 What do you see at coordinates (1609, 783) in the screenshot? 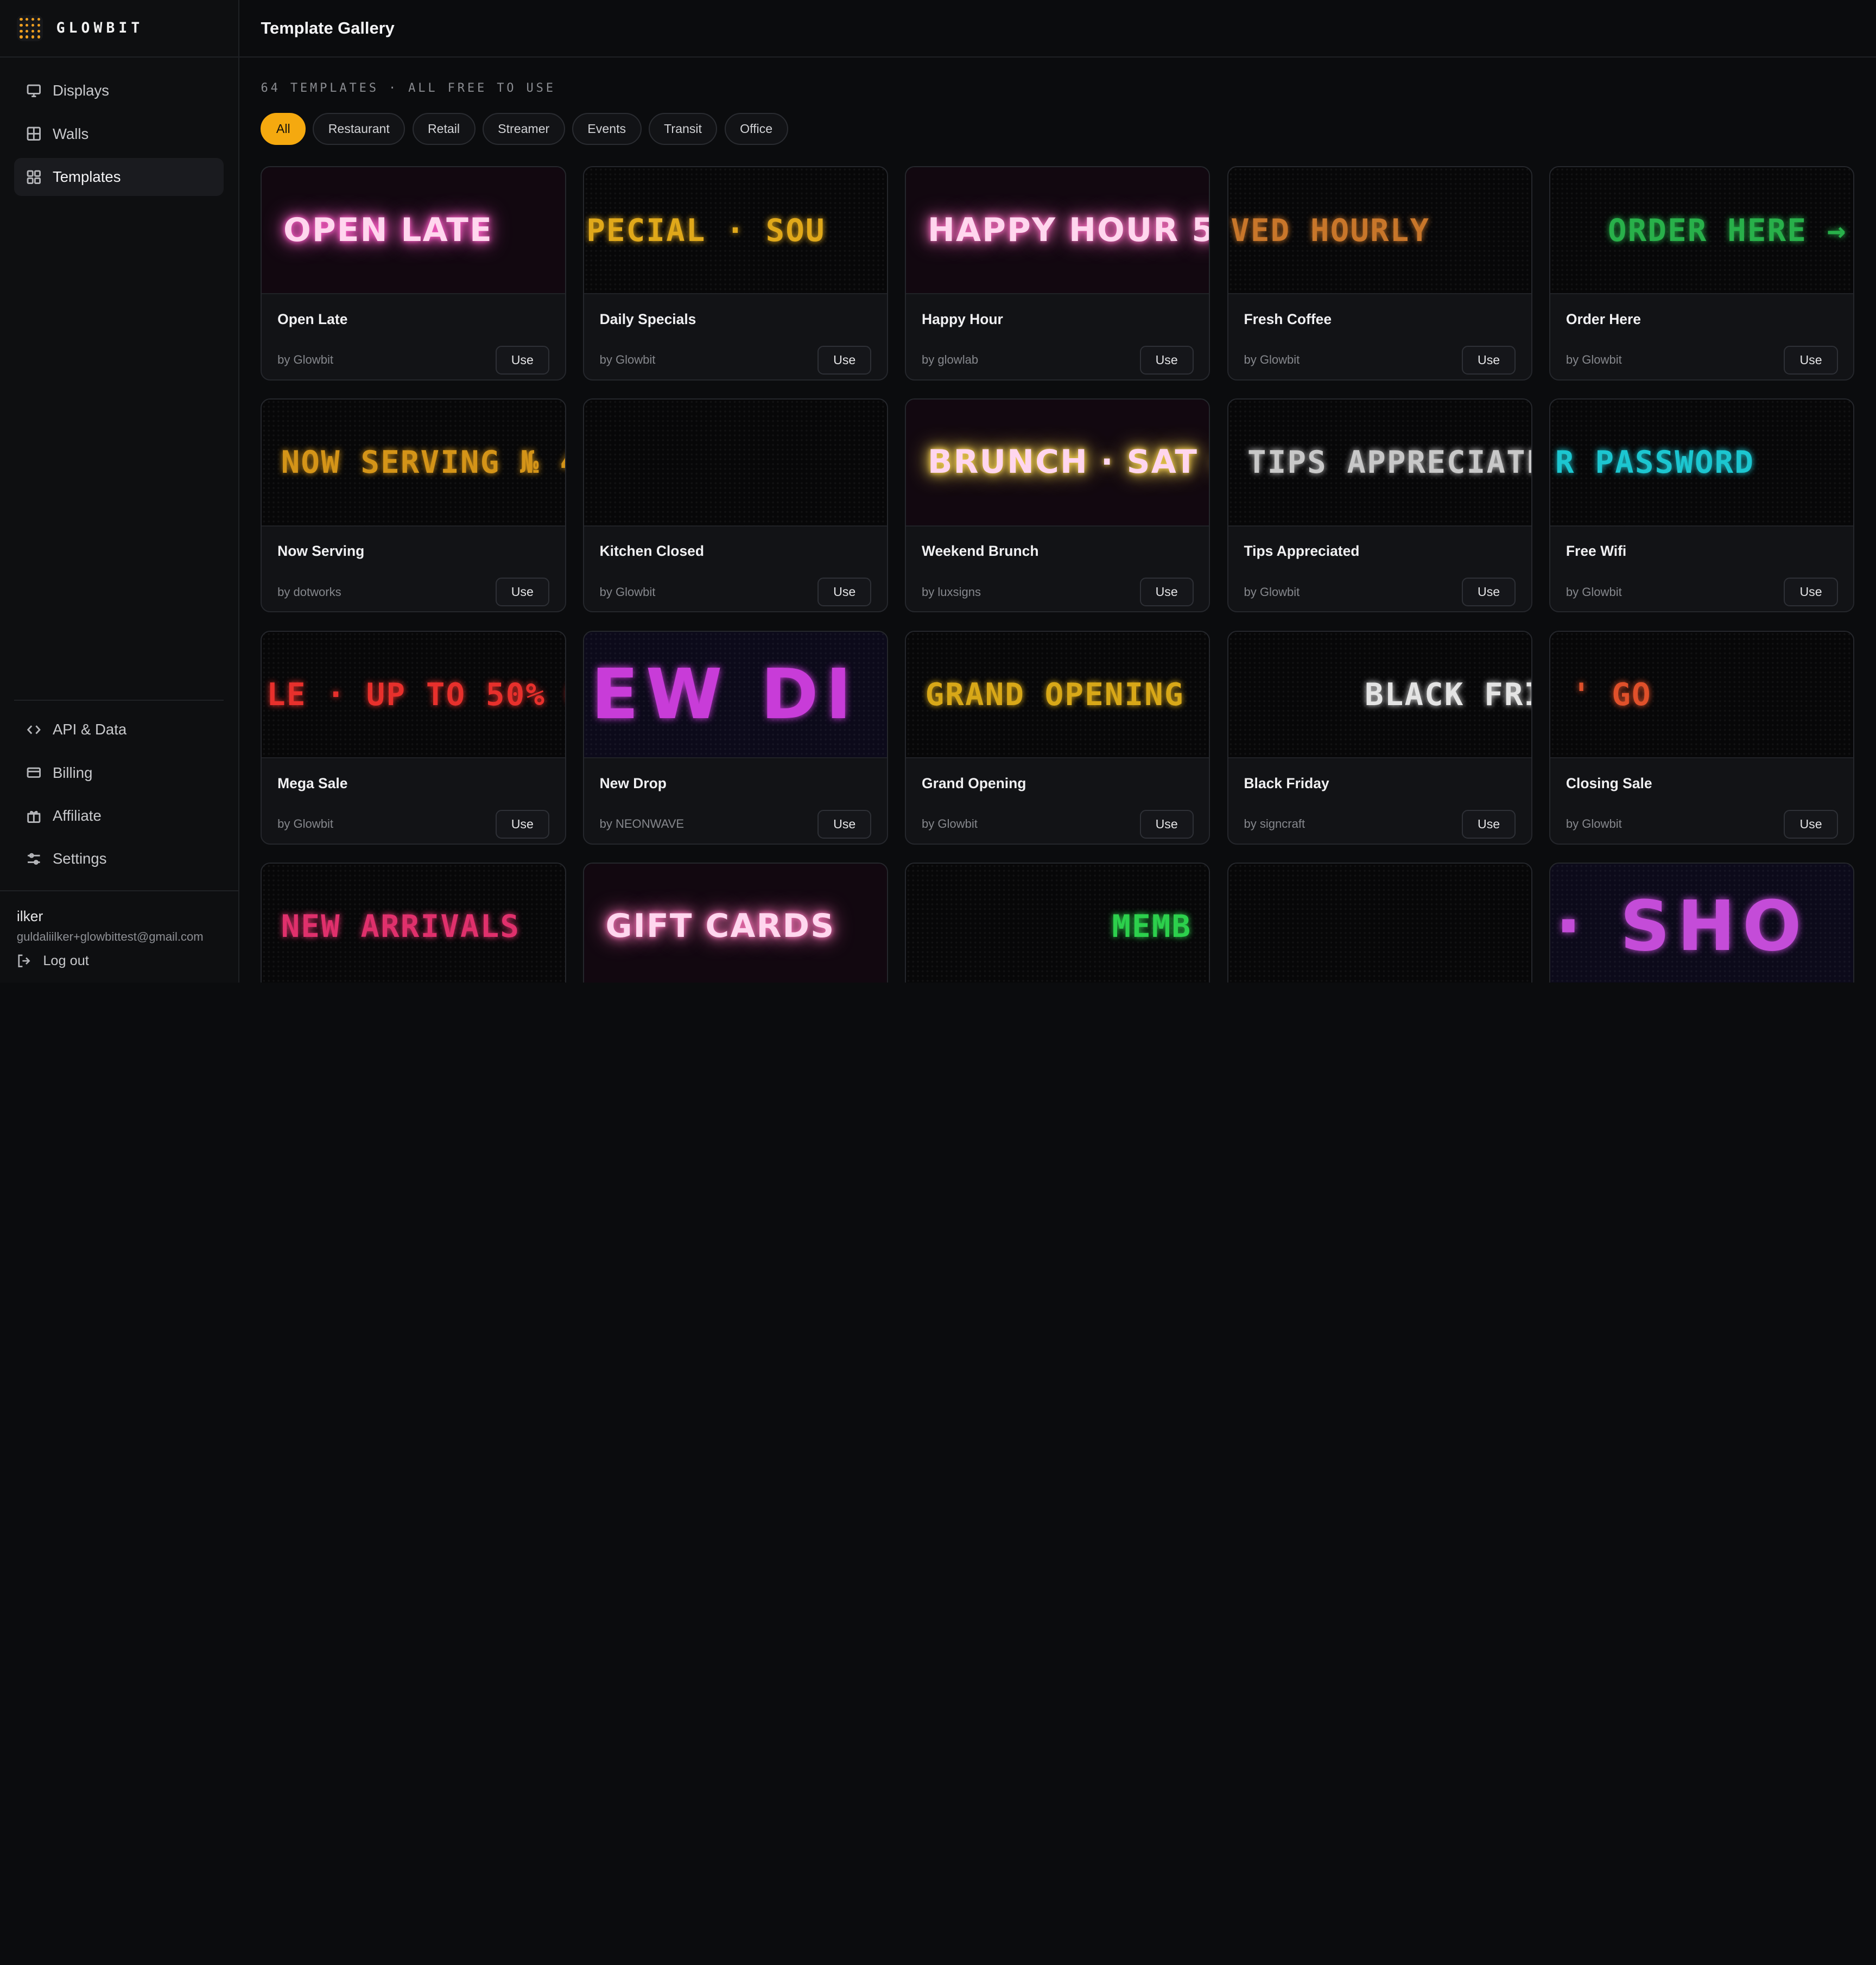
I see `template-title: Closing Sale` at bounding box center [1609, 783].